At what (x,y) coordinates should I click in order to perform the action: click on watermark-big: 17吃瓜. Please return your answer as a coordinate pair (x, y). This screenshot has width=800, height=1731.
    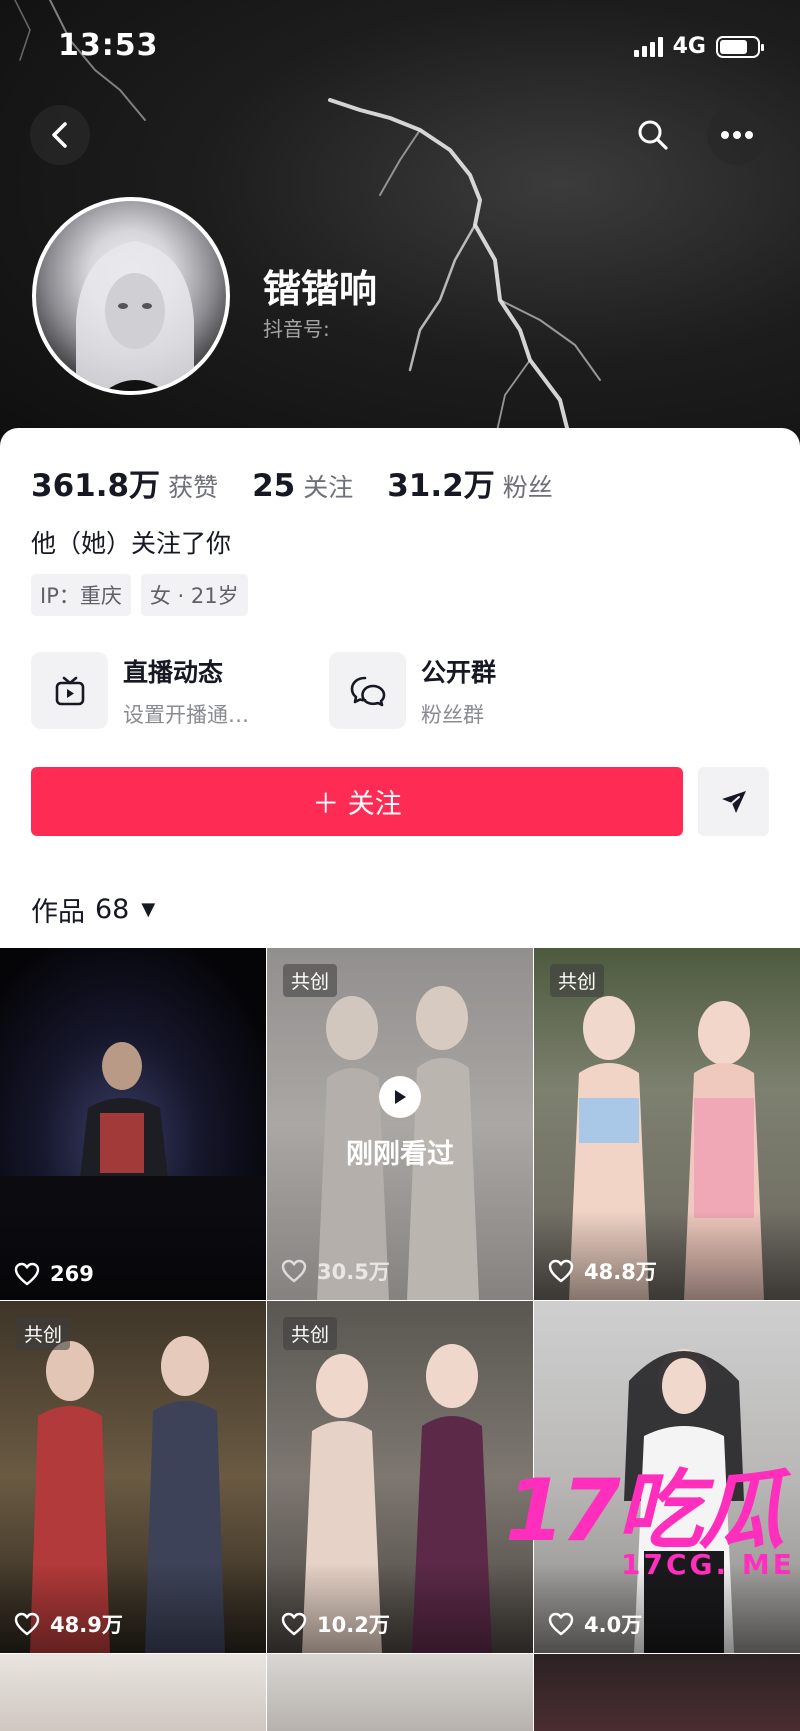
    Looking at the image, I should click on (645, 1511).